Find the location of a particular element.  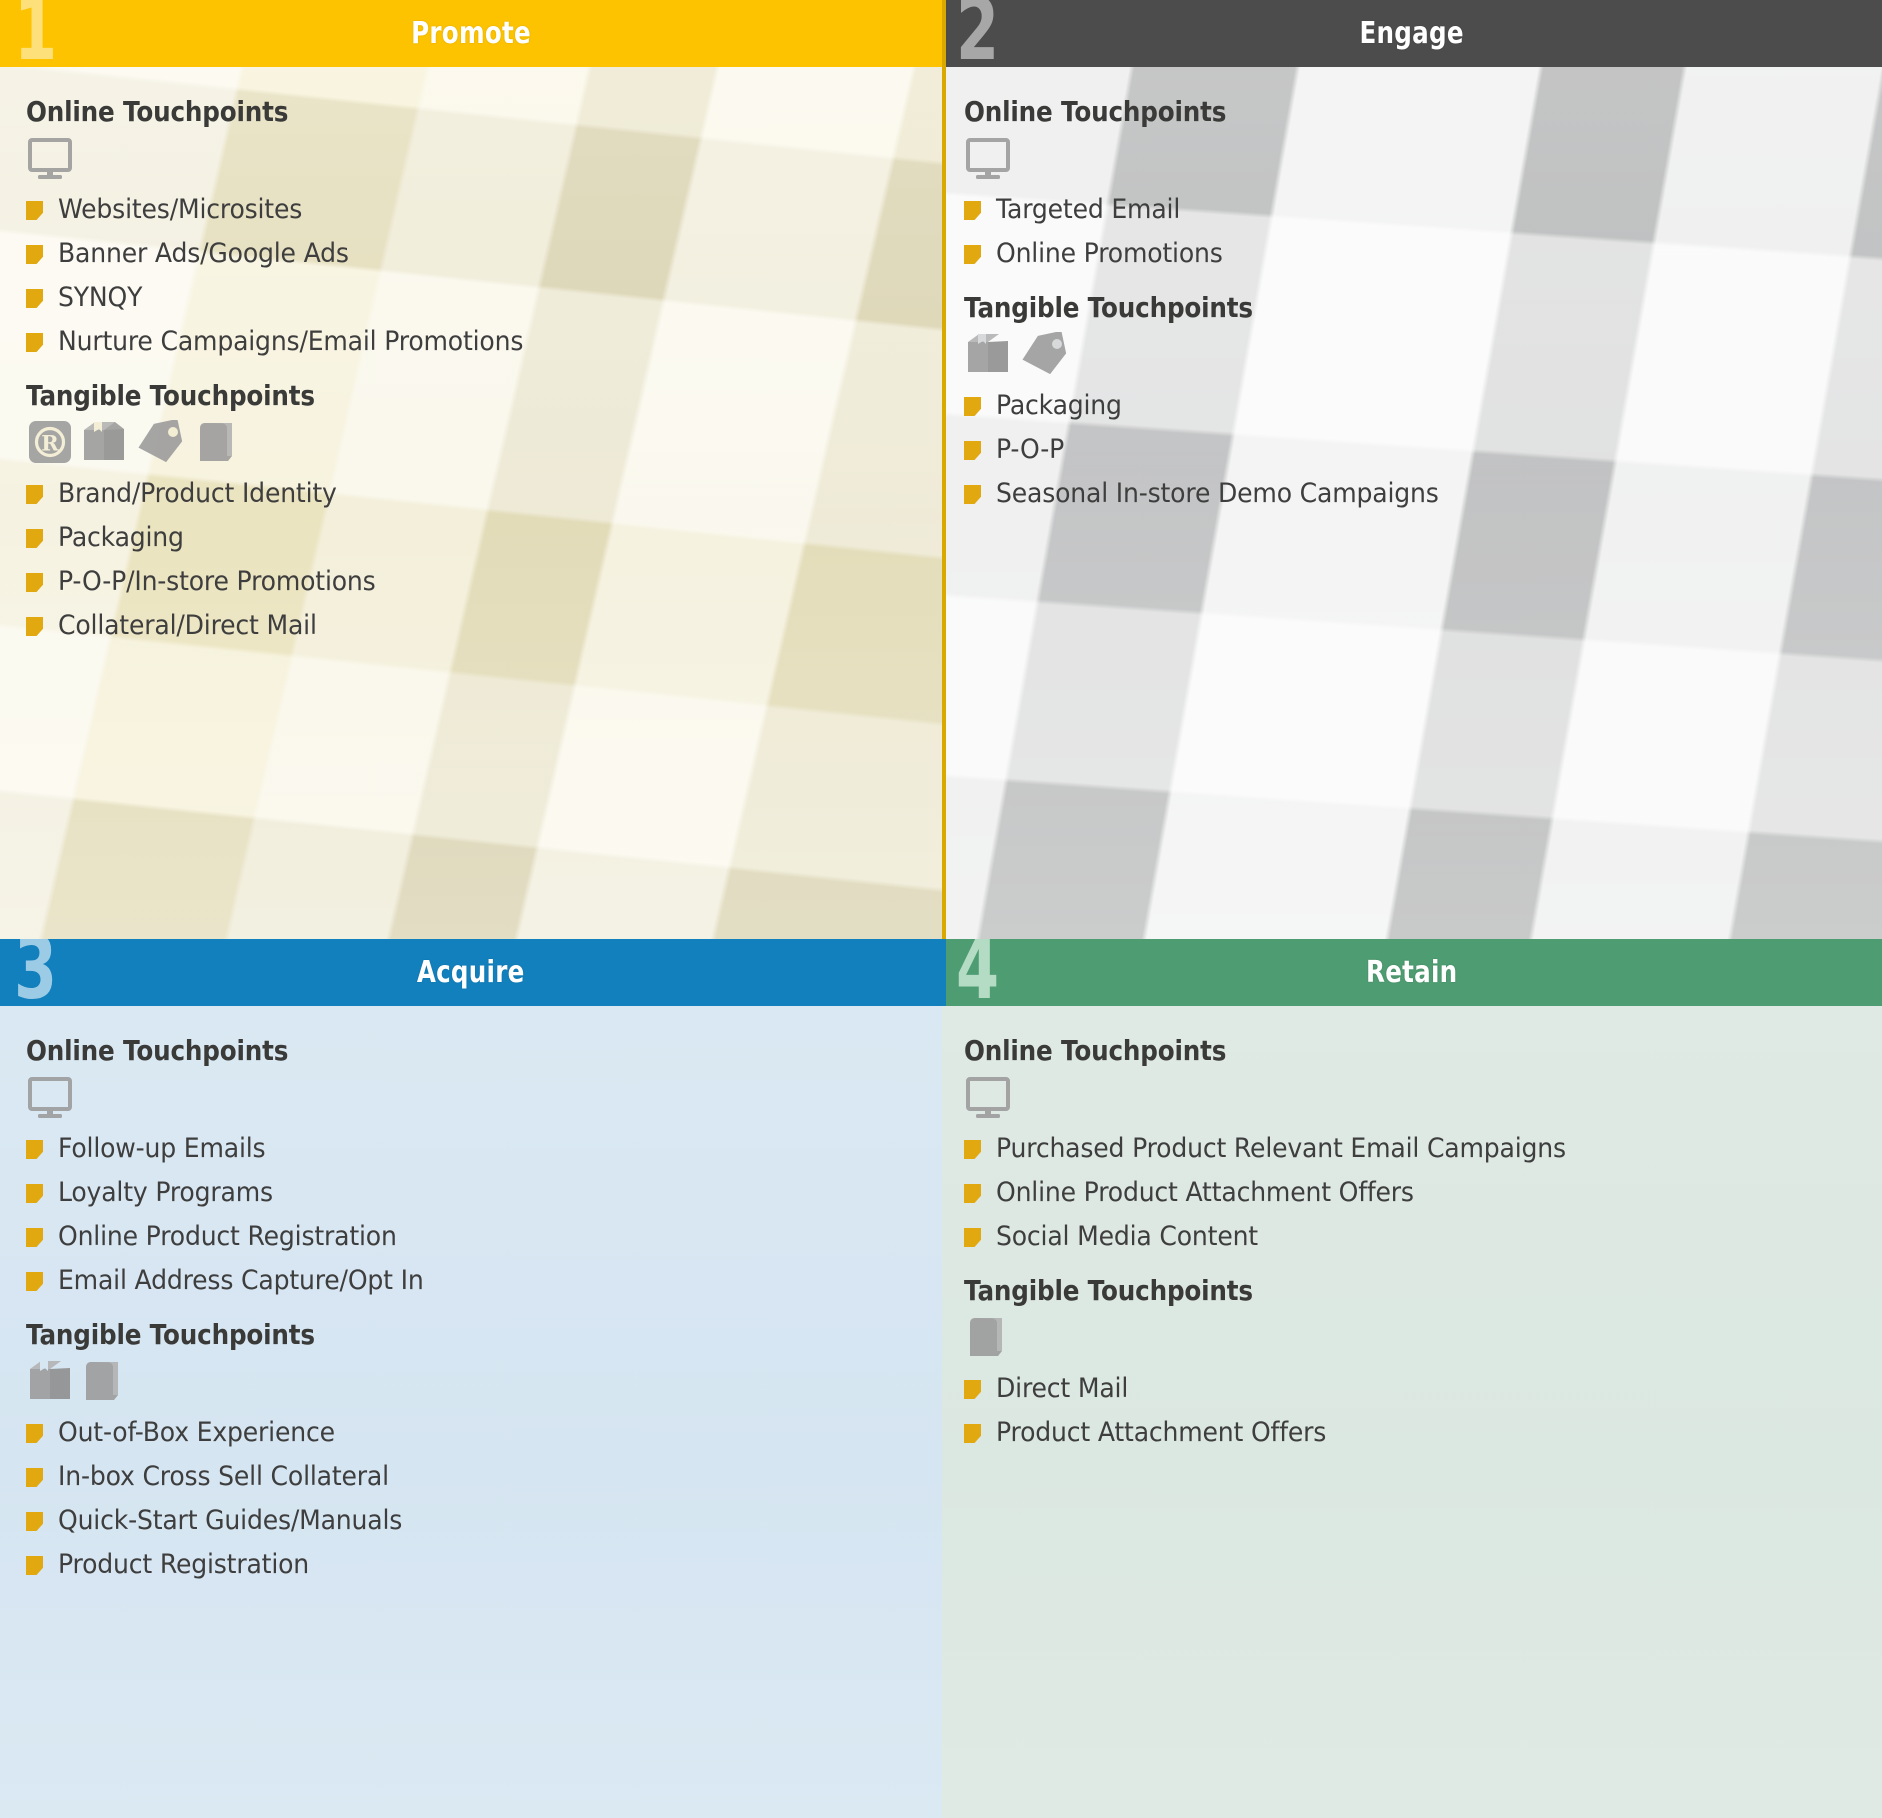

list-item-label: Online Product Registration is located at coordinates (227, 1236).